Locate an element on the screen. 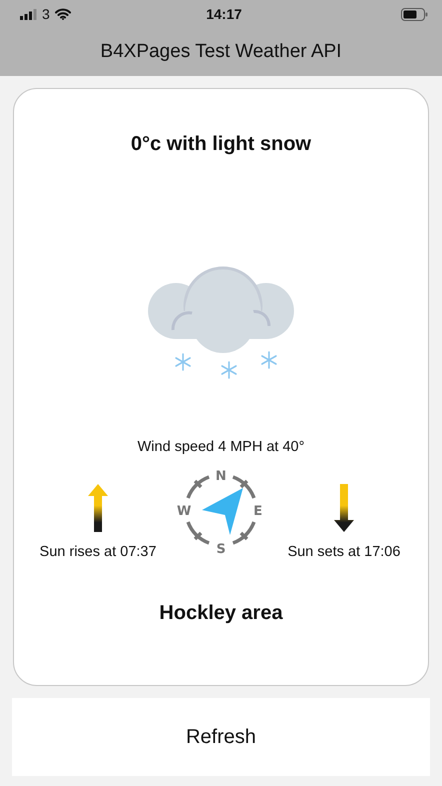  up-arrow-icon is located at coordinates (98, 508).